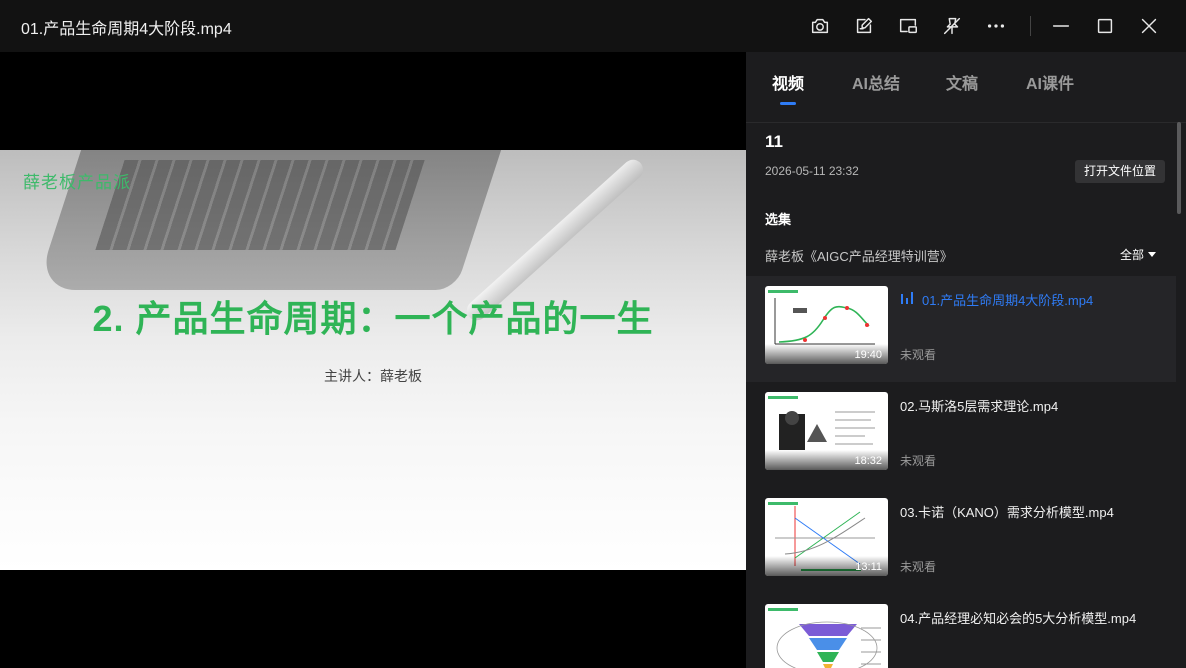  What do you see at coordinates (952, 26) in the screenshot?
I see `pin-off-icon` at bounding box center [952, 26].